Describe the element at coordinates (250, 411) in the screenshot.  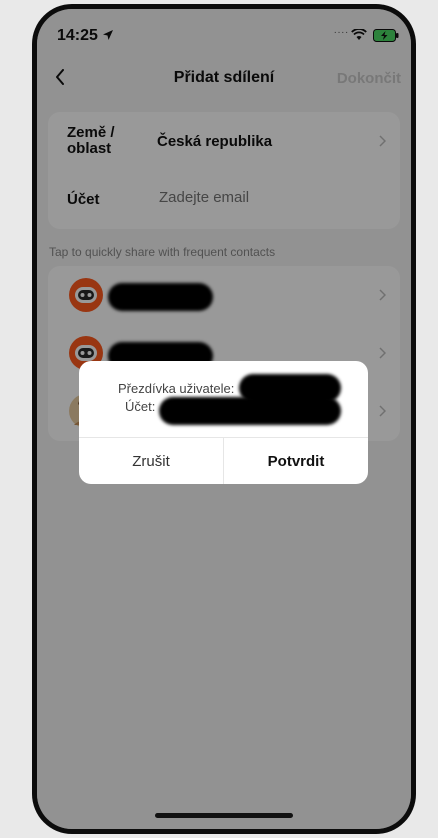
I see `redacted-account` at that location.